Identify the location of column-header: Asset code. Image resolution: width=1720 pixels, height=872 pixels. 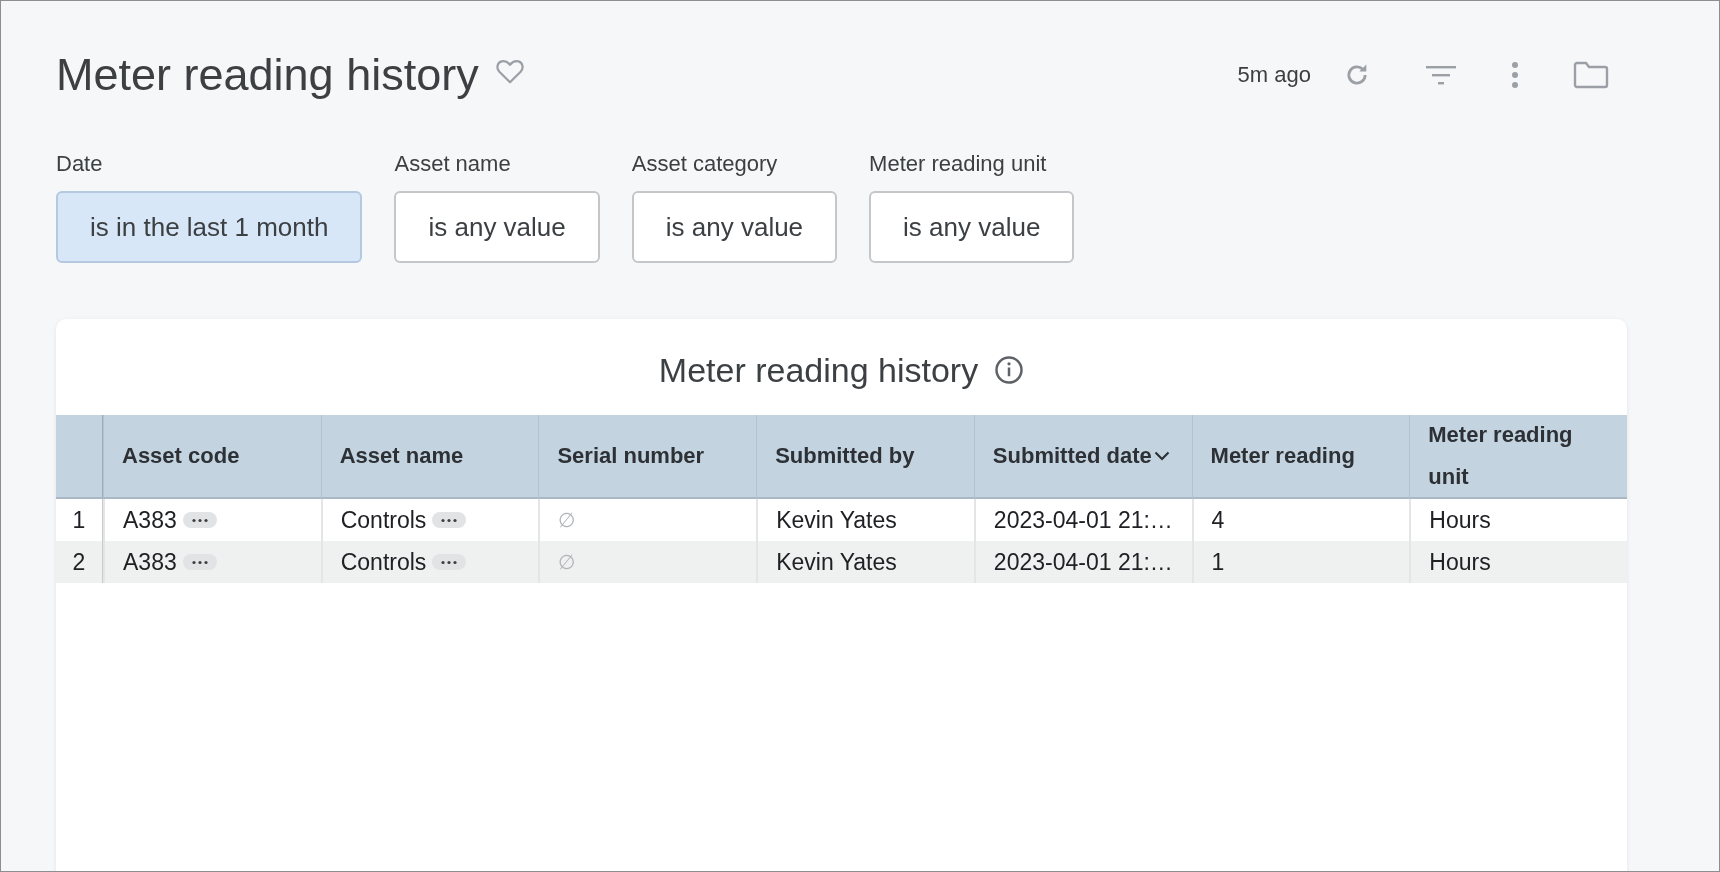
(212, 457).